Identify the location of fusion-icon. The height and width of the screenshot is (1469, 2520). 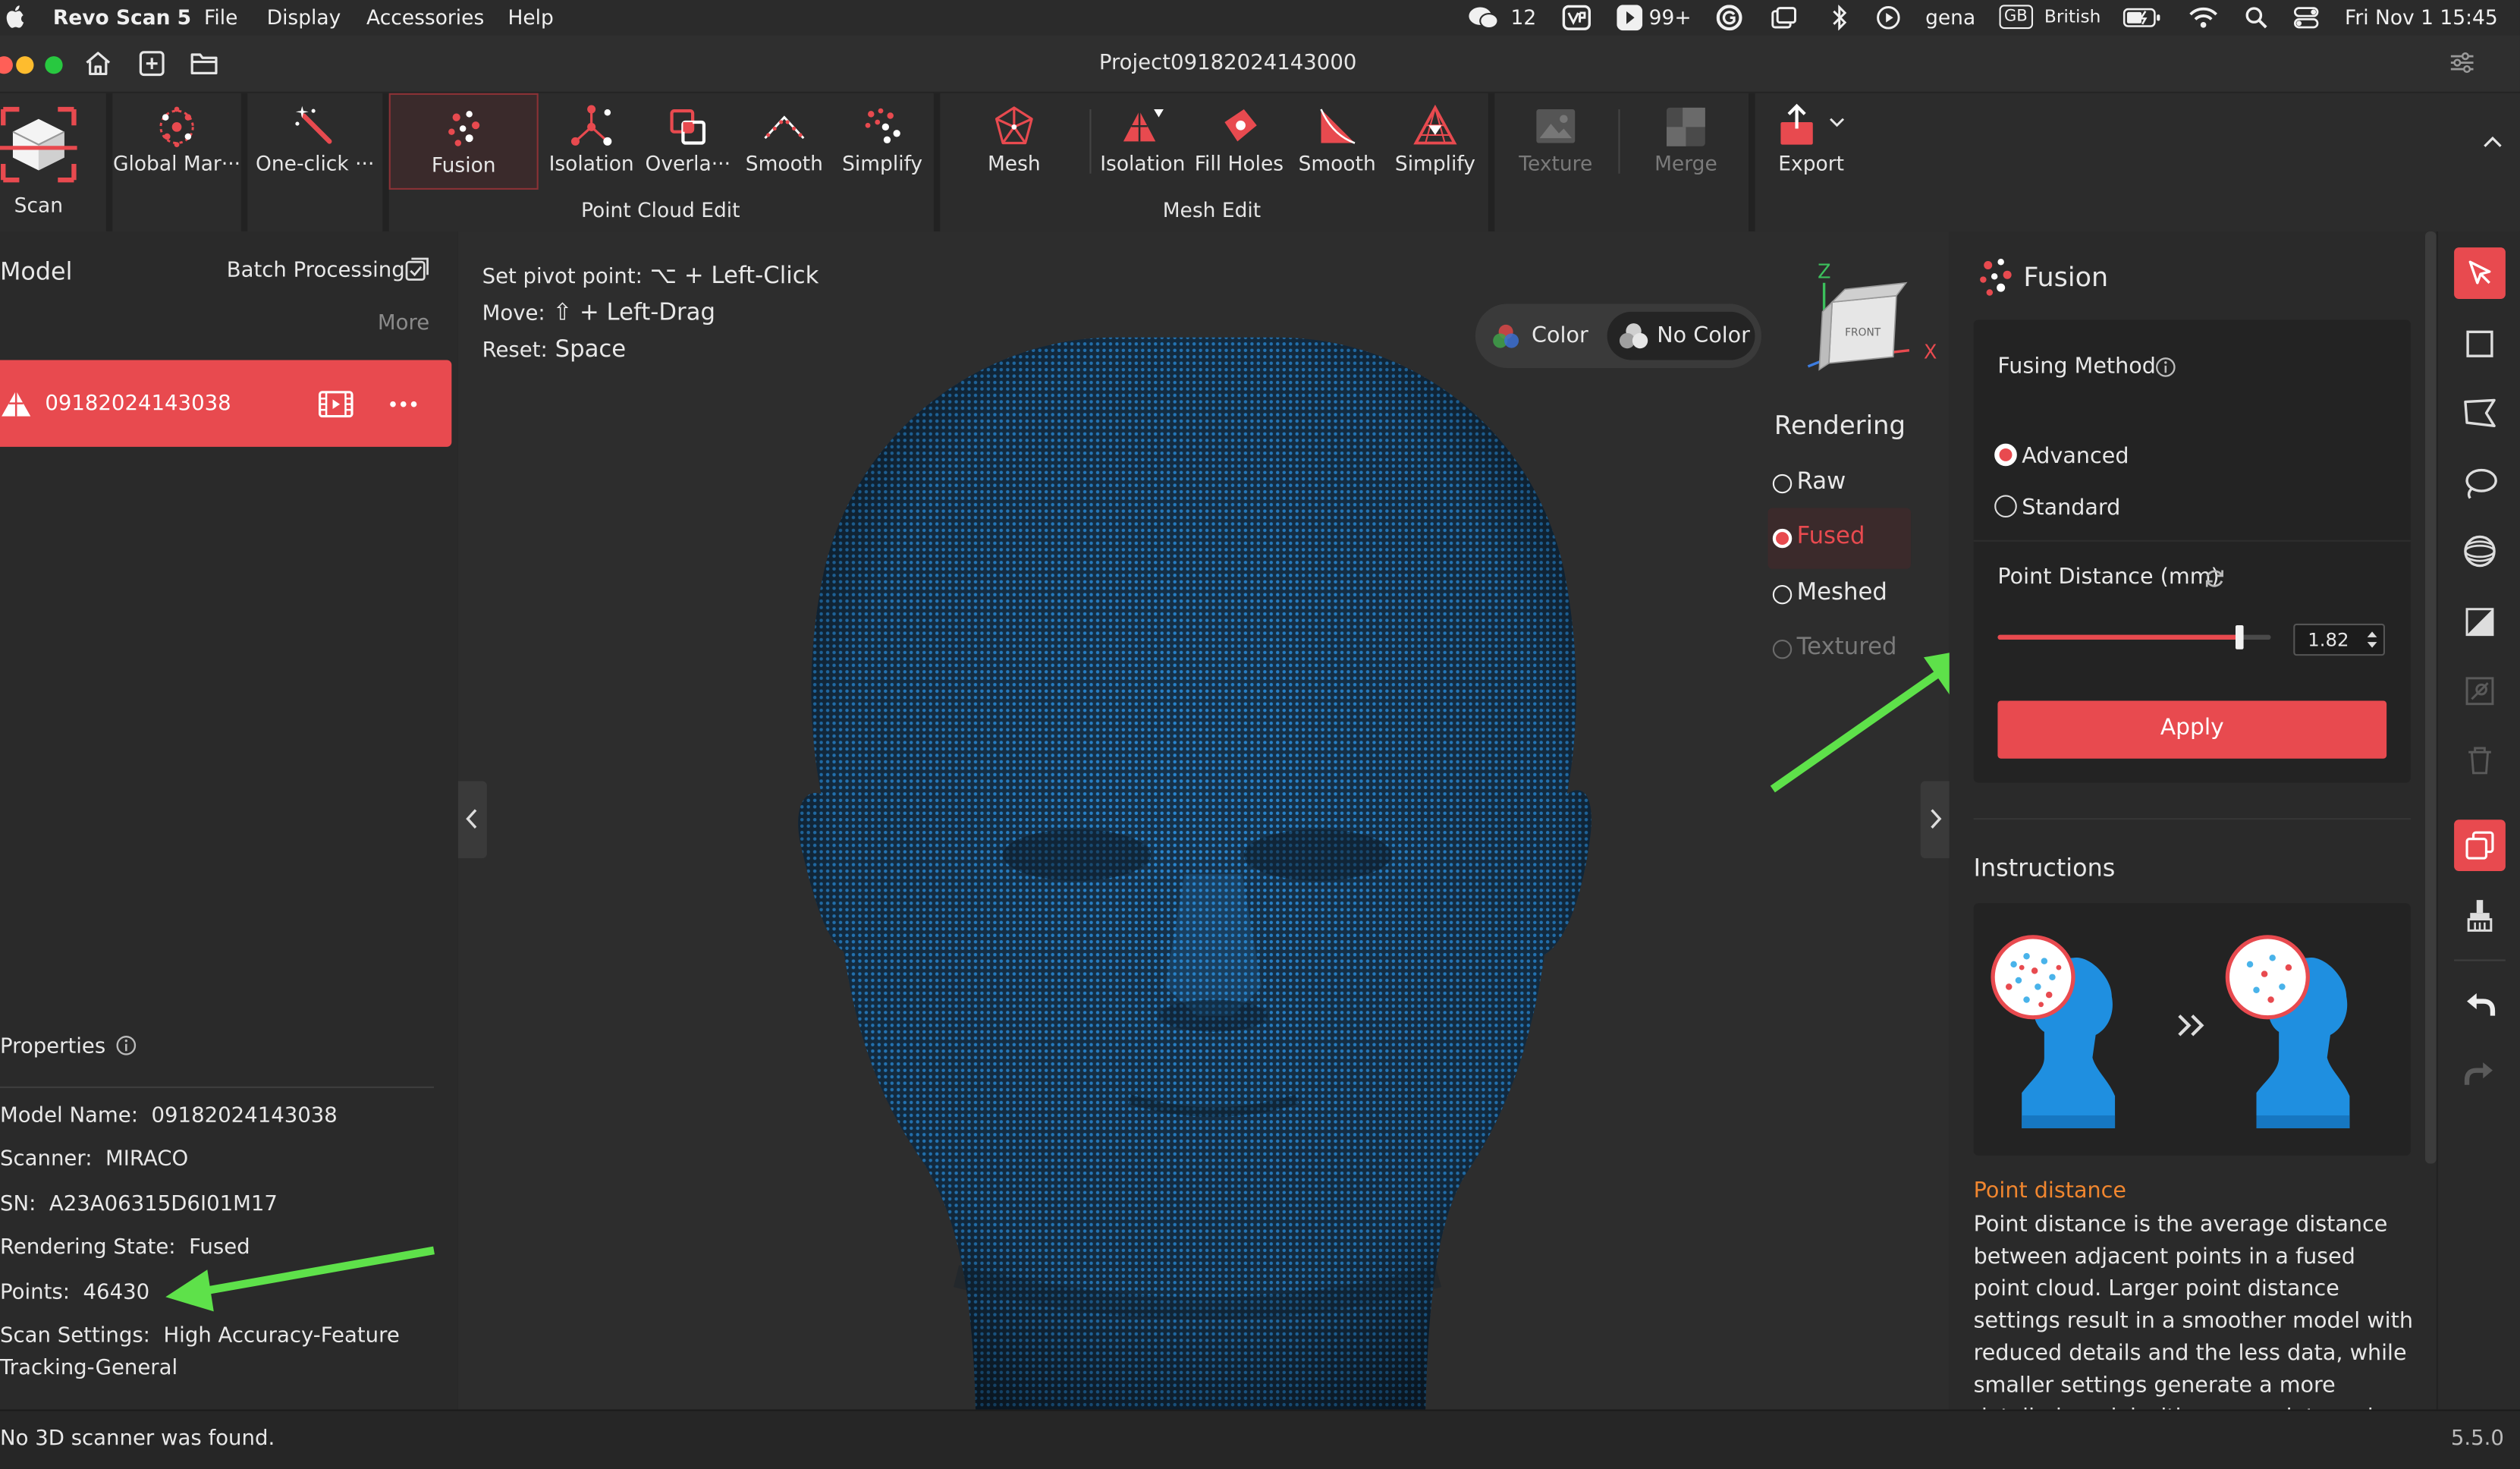
(463, 128).